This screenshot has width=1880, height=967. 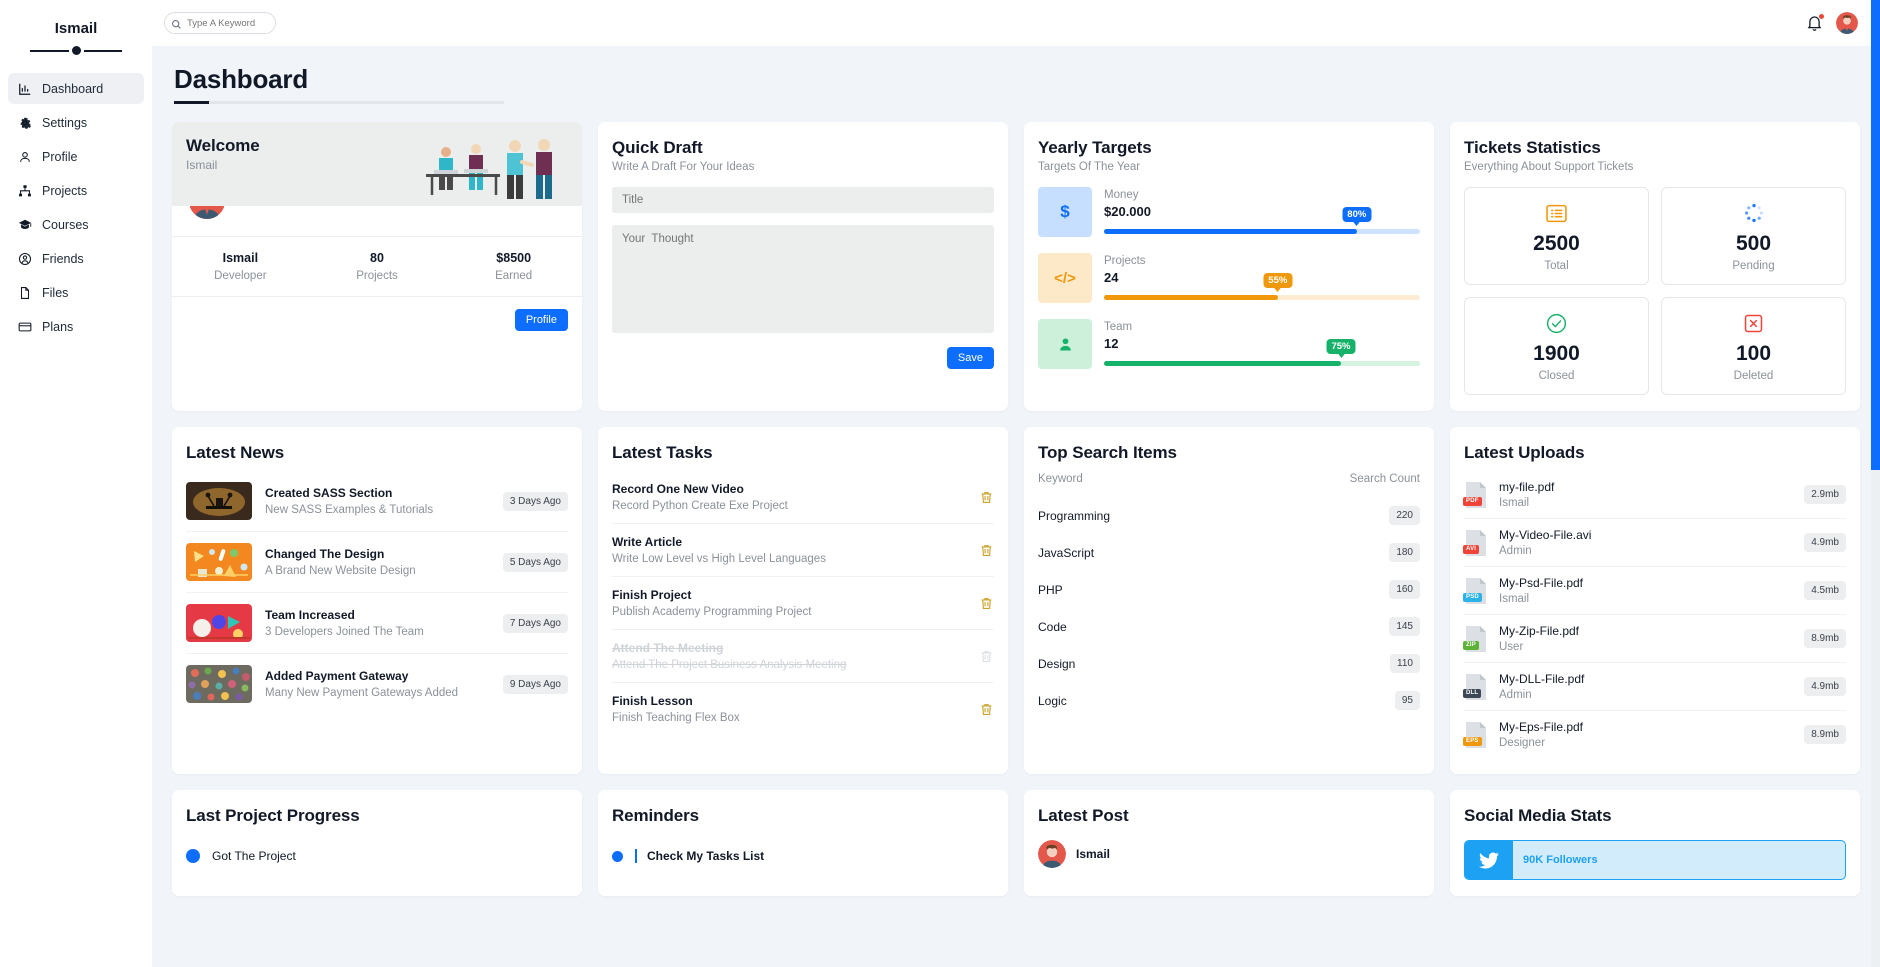 What do you see at coordinates (220, 23) in the screenshot?
I see `search-box` at bounding box center [220, 23].